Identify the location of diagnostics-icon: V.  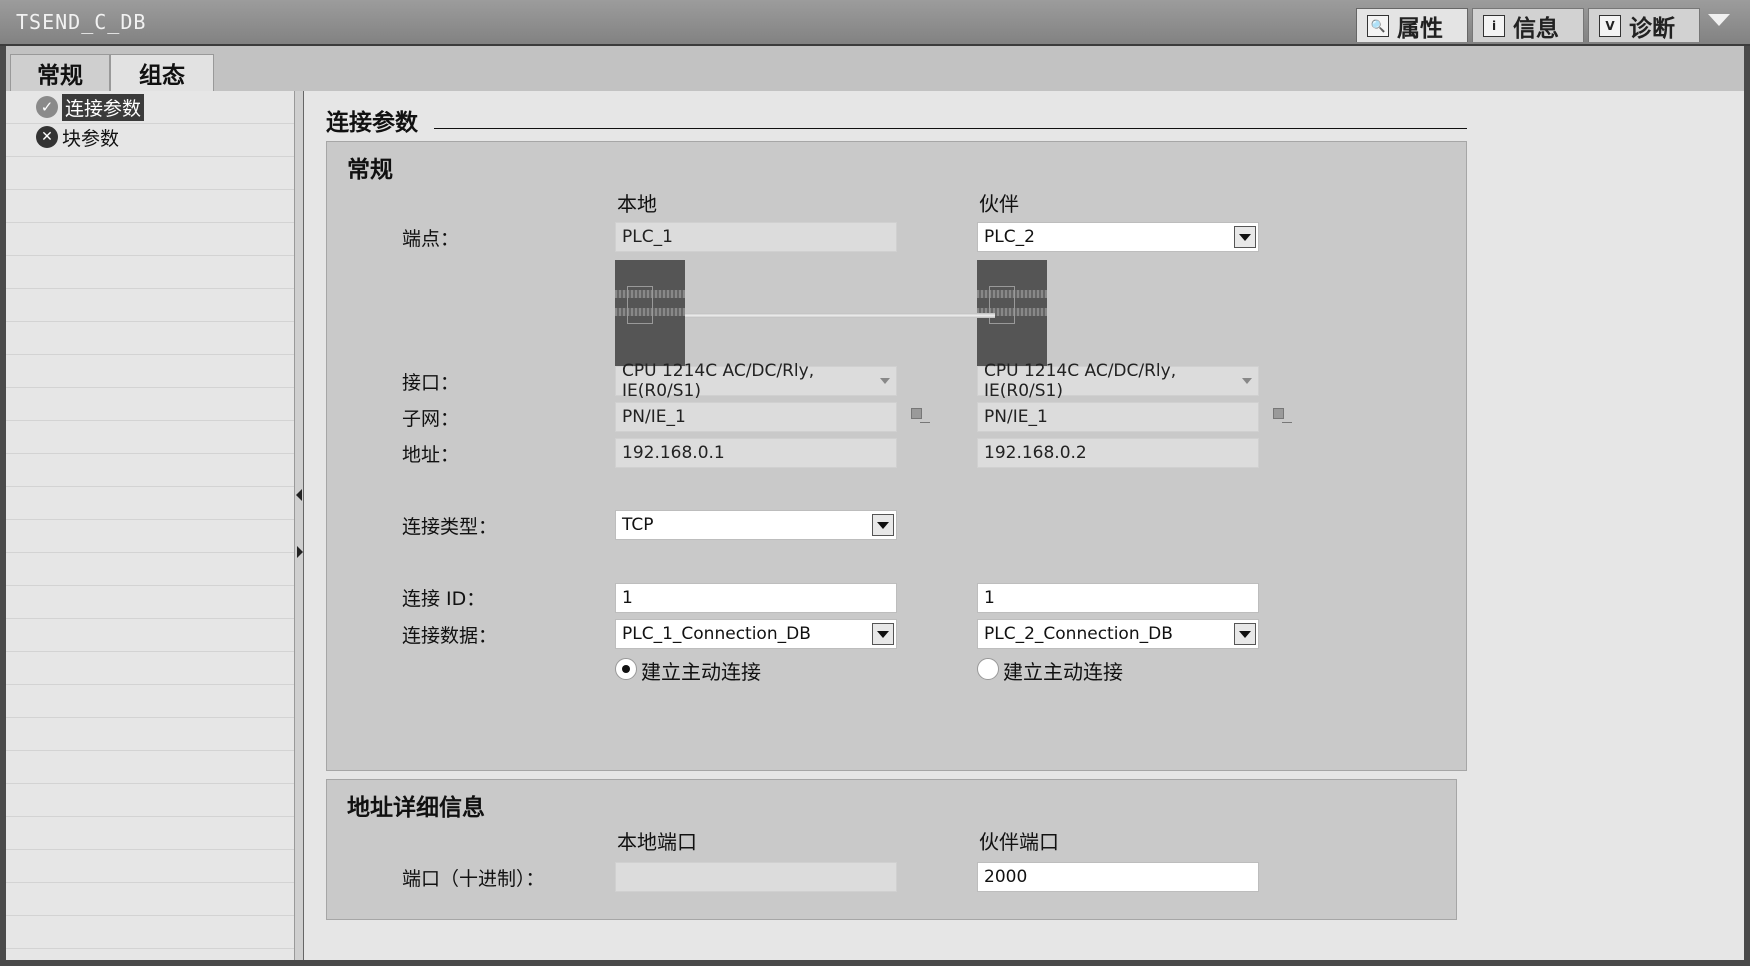
(1610, 25).